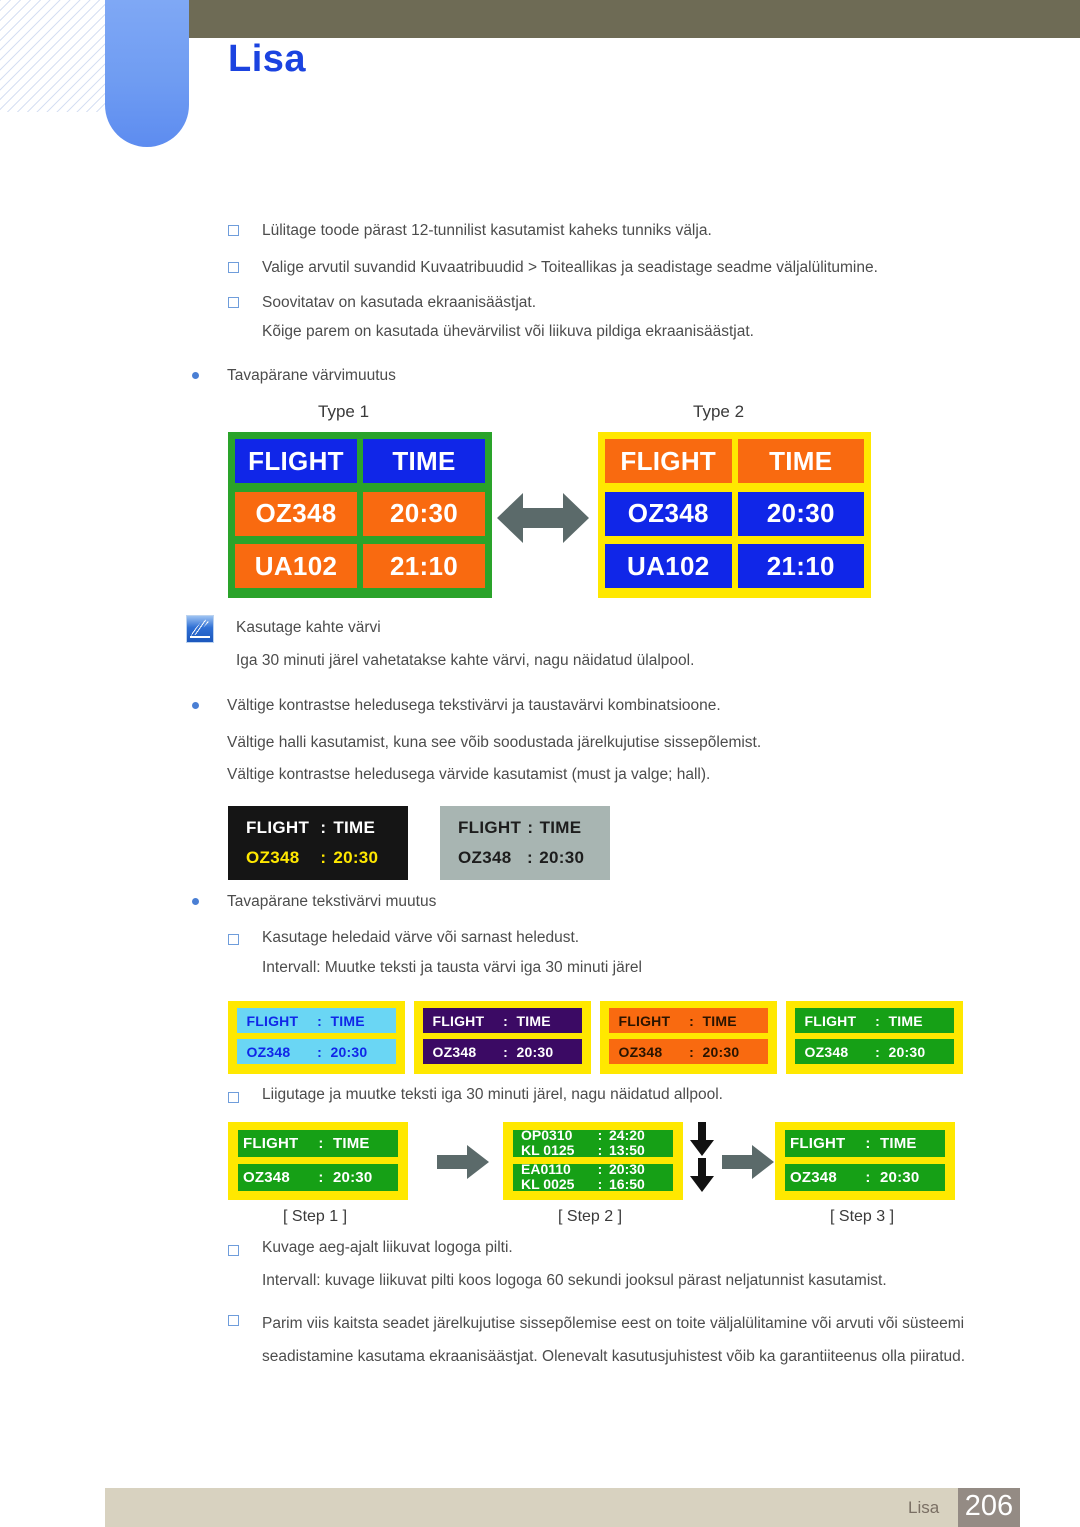 This screenshot has width=1080, height=1527. What do you see at coordinates (600, 1149) in the screenshot?
I see `step2-a2-sep: :` at bounding box center [600, 1149].